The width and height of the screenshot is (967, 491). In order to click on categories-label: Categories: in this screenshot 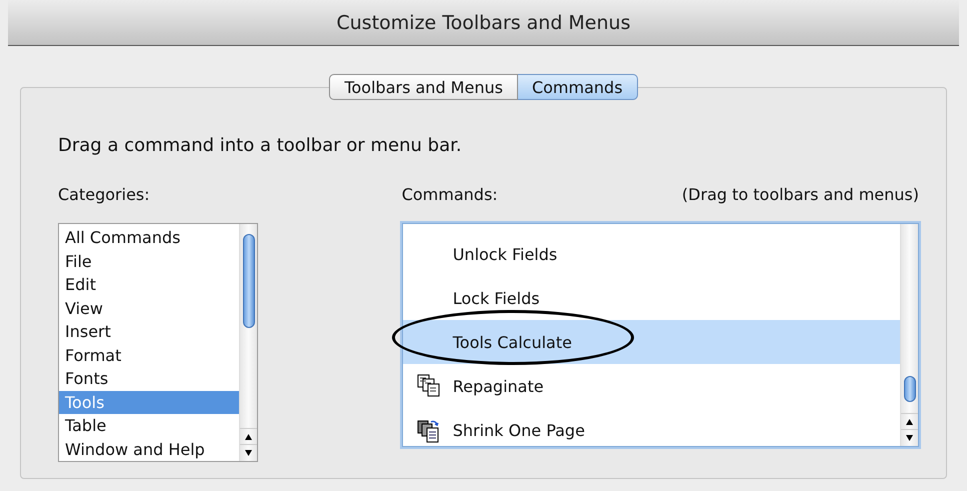, I will do `click(104, 195)`.